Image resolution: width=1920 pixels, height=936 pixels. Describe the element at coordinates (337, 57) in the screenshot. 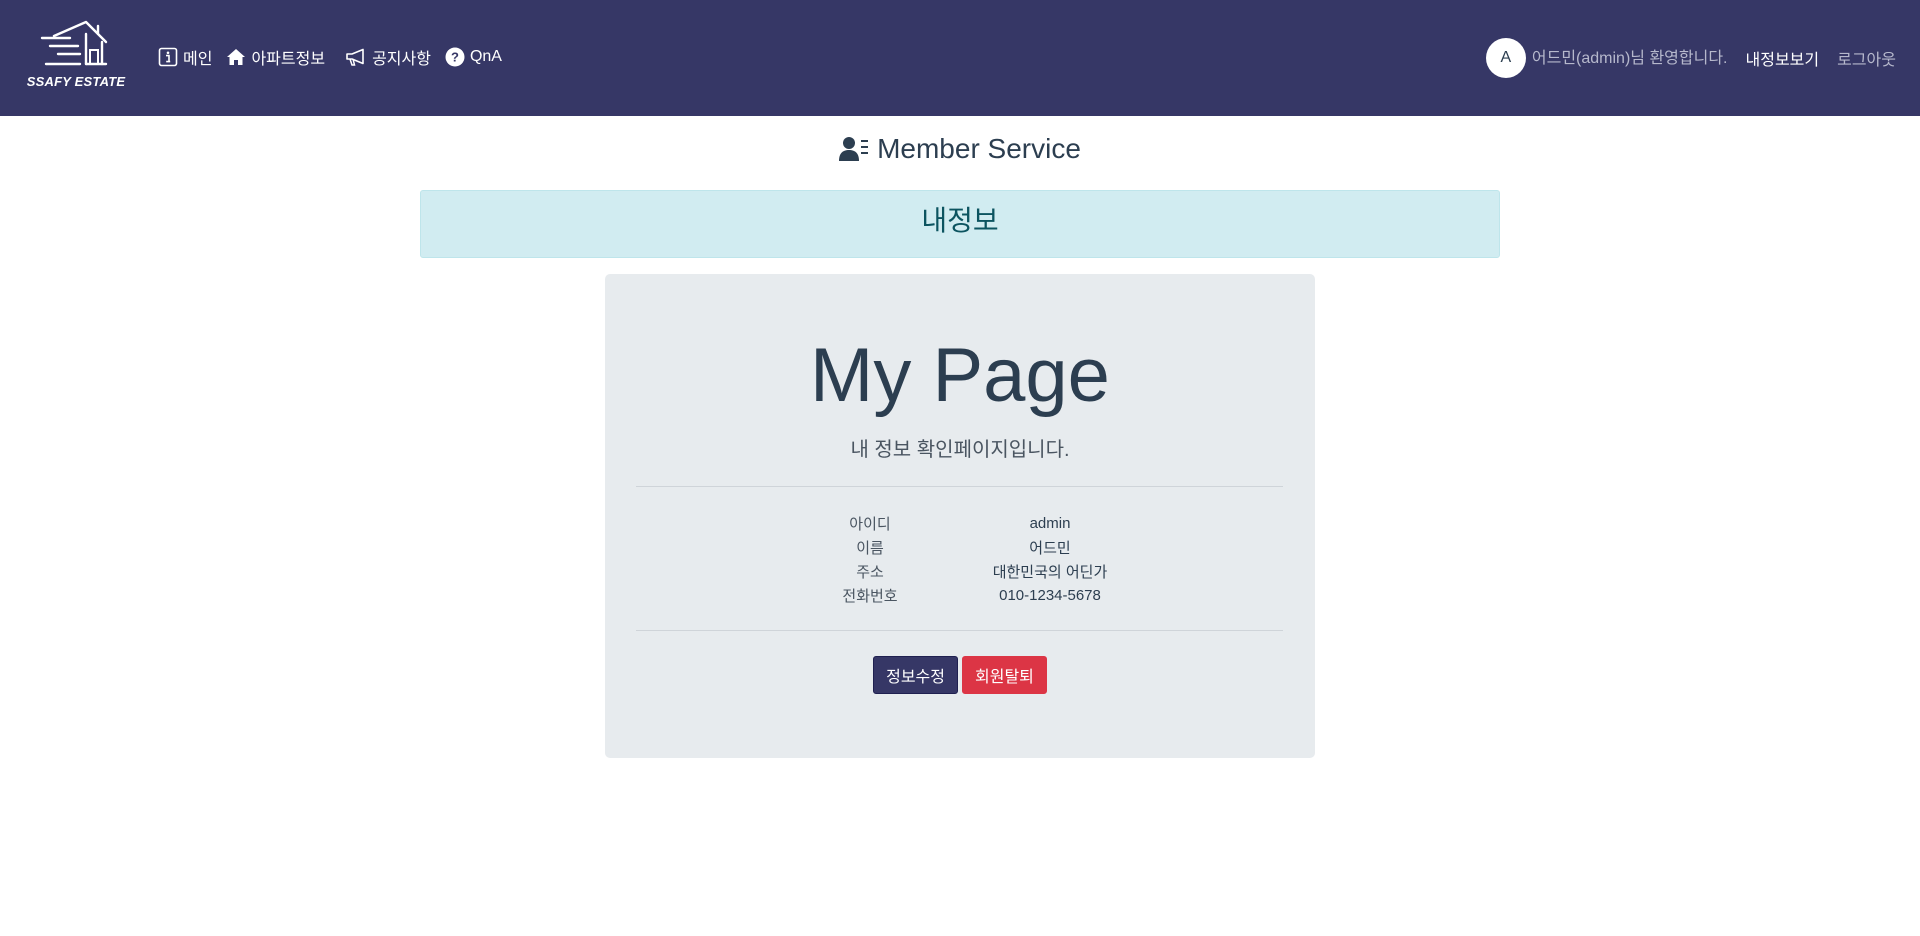

I see `main-nav: 메인 아파트정보 공지사항 ? QnA` at that location.